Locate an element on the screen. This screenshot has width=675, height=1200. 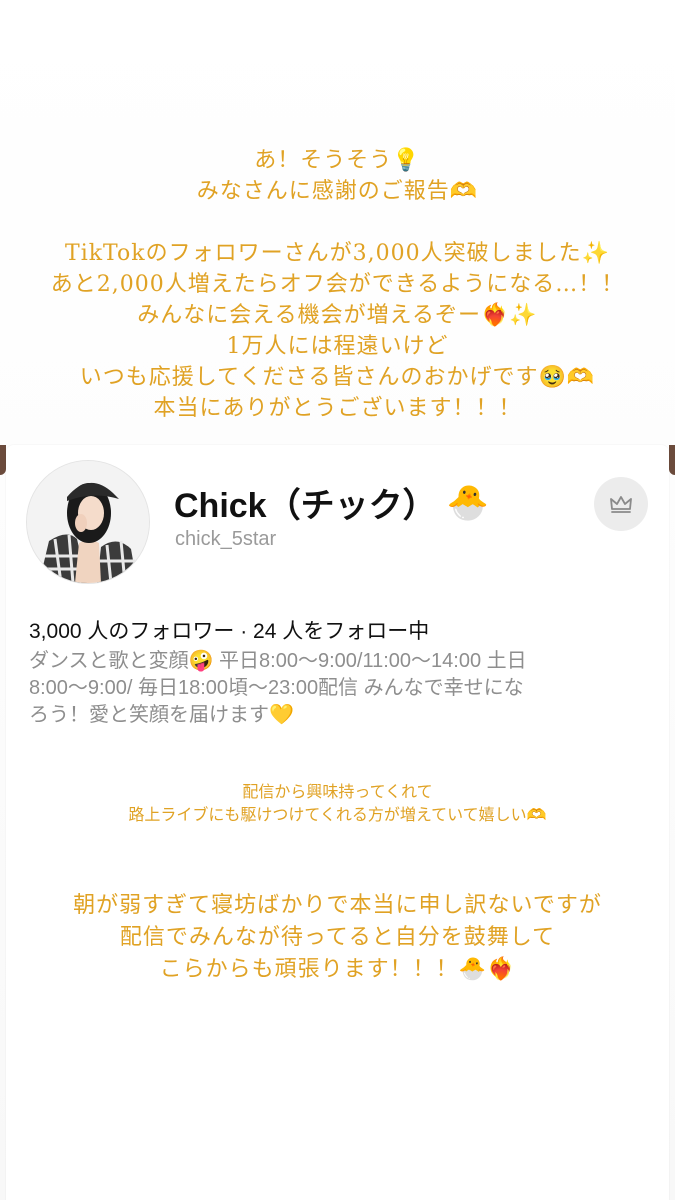
story-text-line: 朝が弱すぎて寝坊ばかりで本当に申し訳ないですが is located at coordinates (337, 905).